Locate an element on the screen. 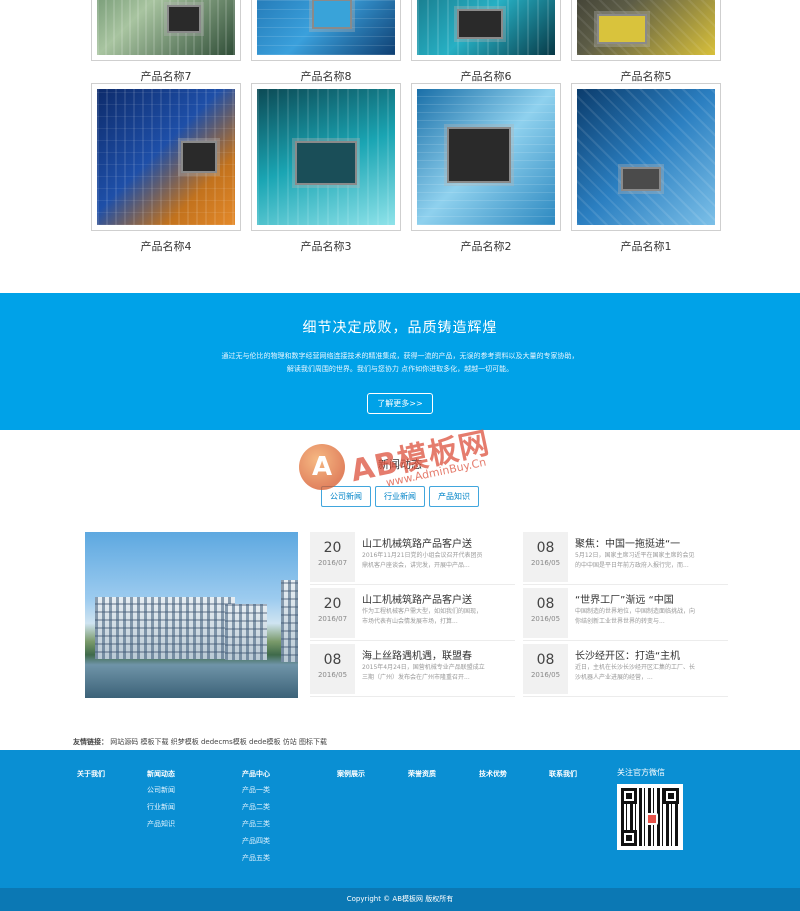 Image resolution: width=800 pixels, height=911 pixels. footer-heading: 产品中心 is located at coordinates (256, 774).